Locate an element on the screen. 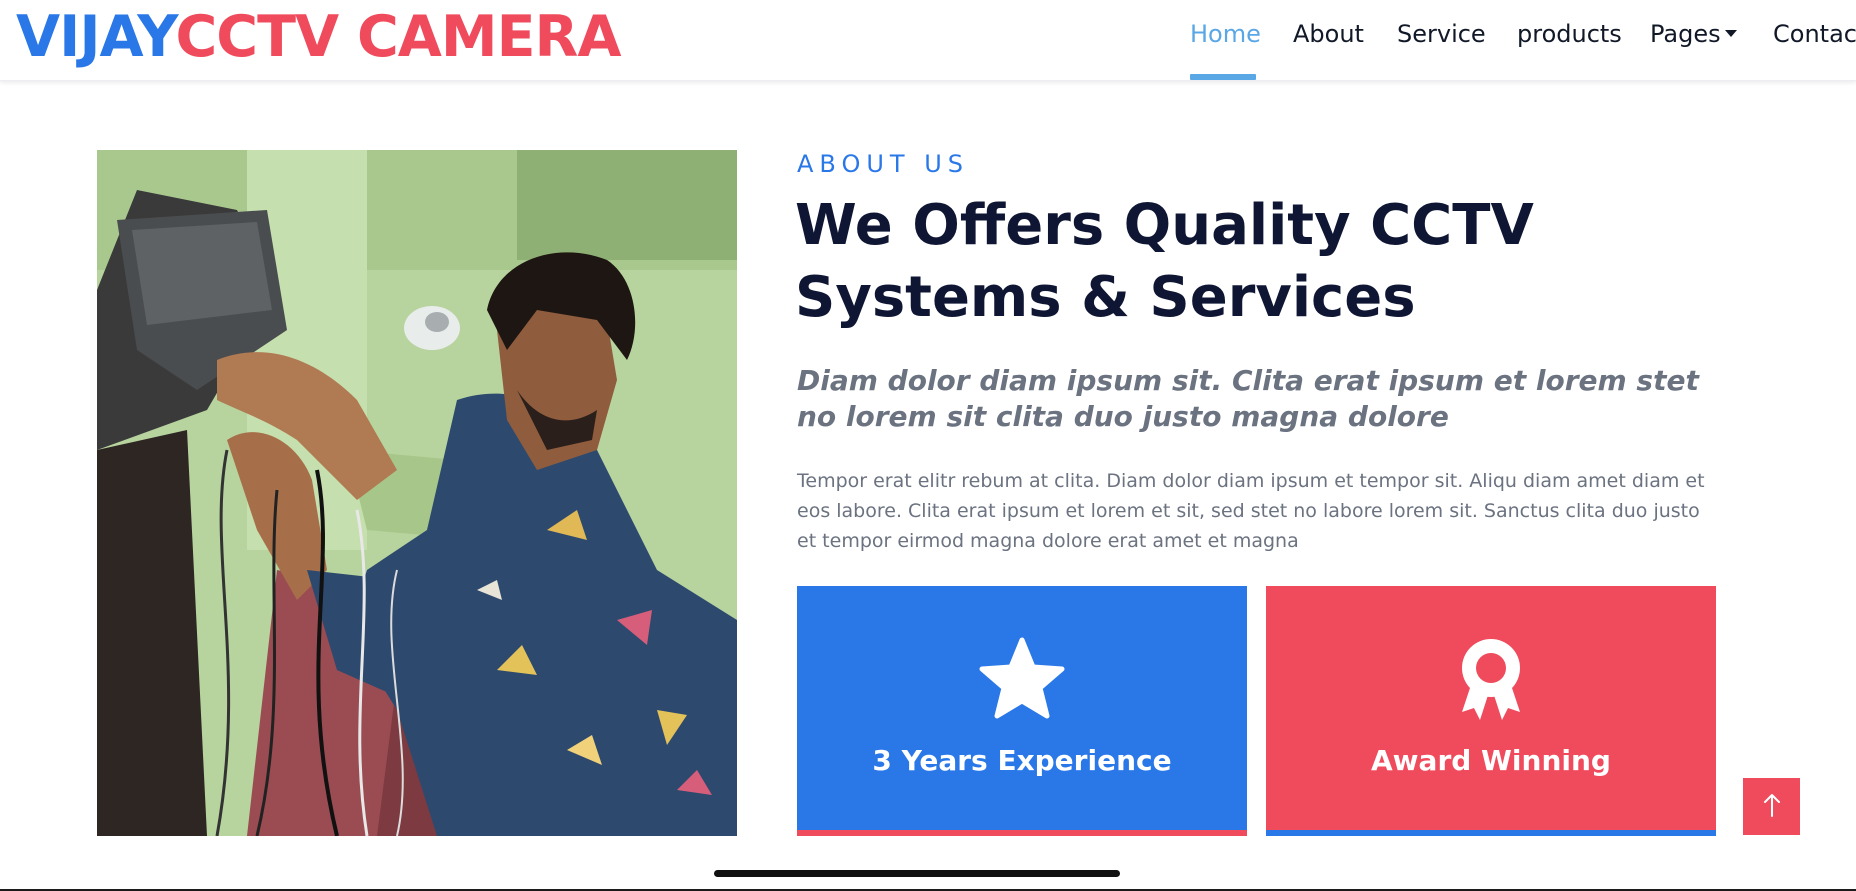  feature-card-award: Award Winning is located at coordinates (1491, 711).